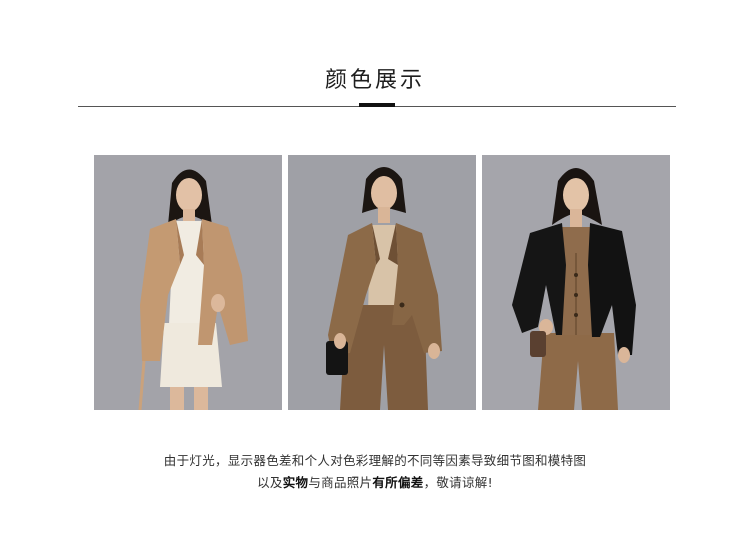 This screenshot has width=750, height=546. I want to click on disclaimer-mid: 与商品照片, so click(340, 482).